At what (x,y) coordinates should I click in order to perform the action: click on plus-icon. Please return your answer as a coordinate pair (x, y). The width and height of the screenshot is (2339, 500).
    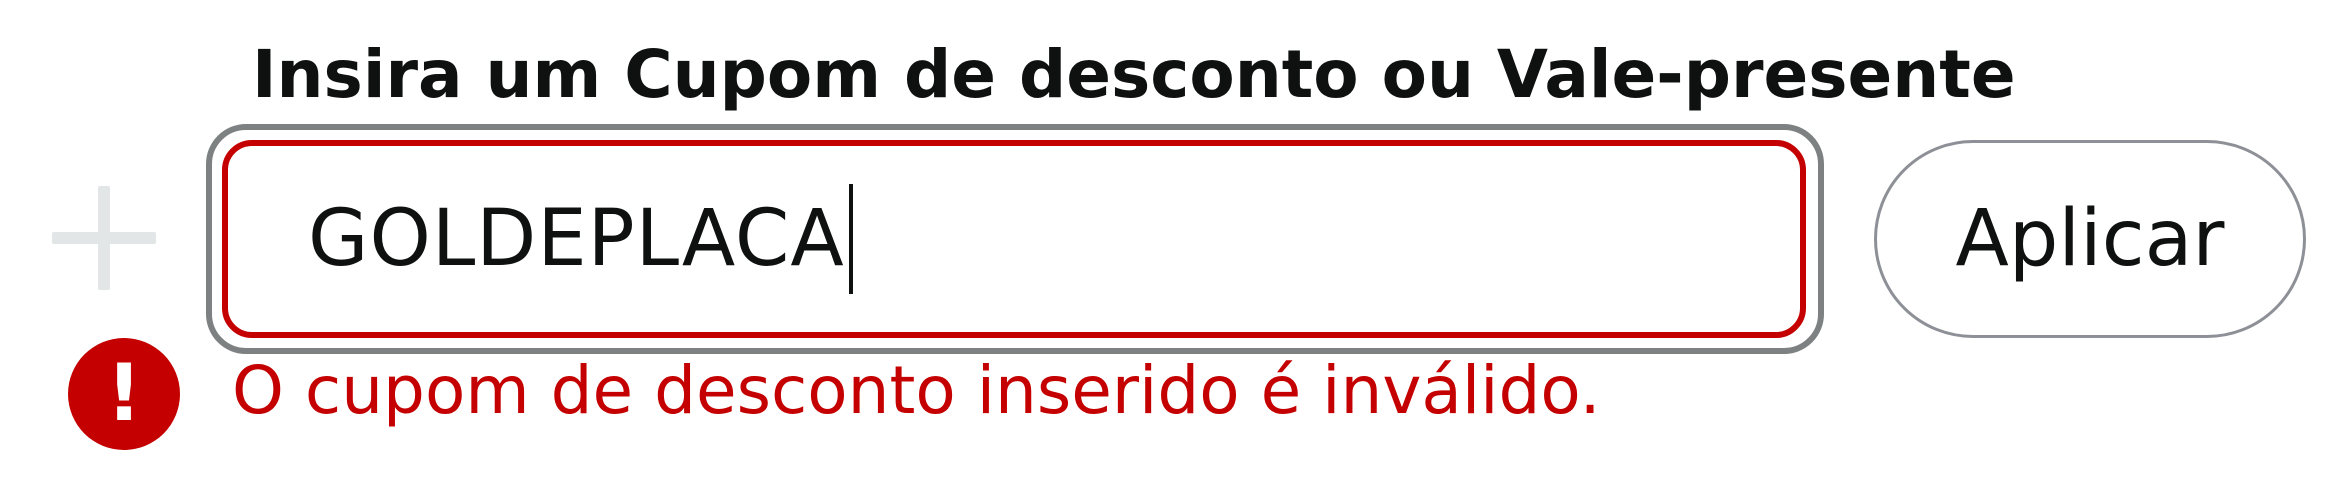
    Looking at the image, I should click on (104, 238).